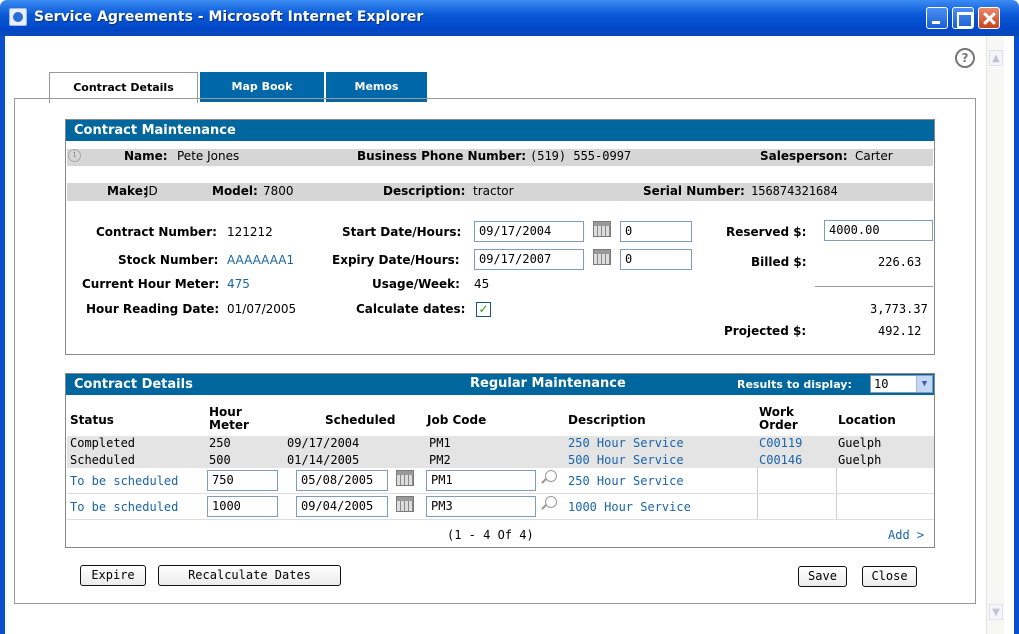  What do you see at coordinates (242, 480) in the screenshot?
I see `row3-hour-input: 750` at bounding box center [242, 480].